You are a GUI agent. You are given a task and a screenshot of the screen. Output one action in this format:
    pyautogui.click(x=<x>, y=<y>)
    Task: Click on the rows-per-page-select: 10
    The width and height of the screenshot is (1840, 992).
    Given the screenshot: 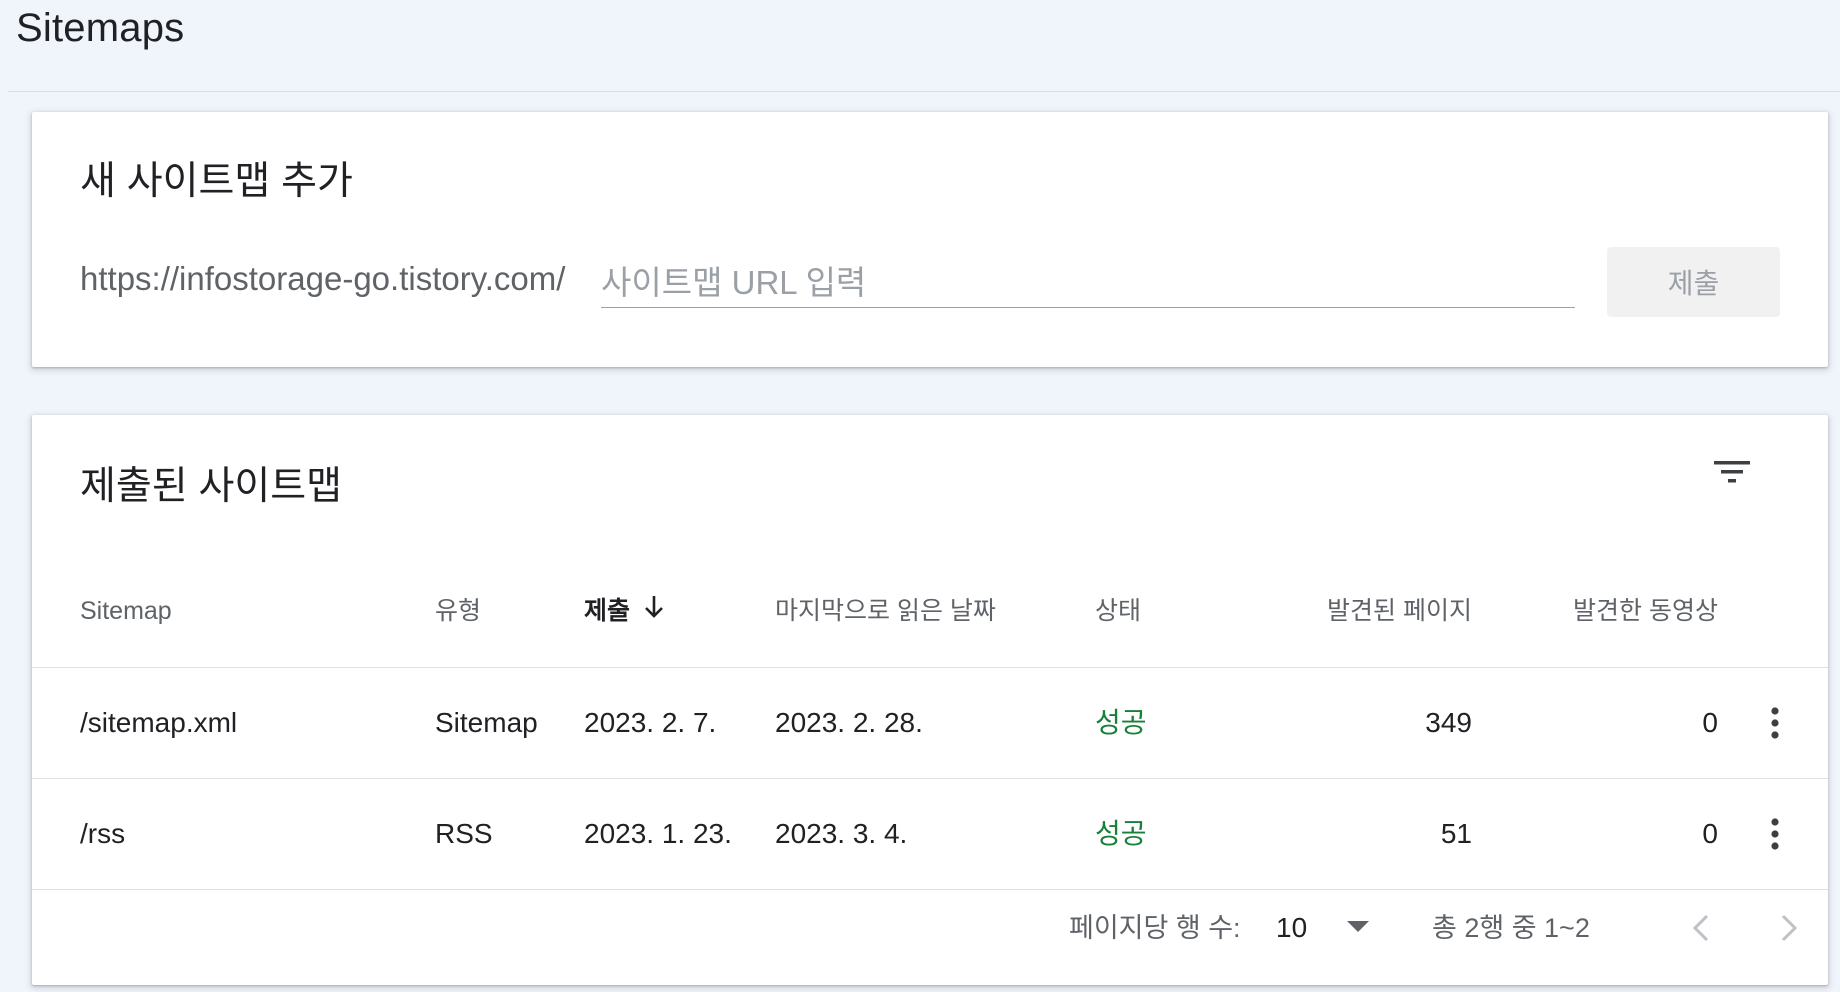 What is the action you would take?
    pyautogui.click(x=1331, y=928)
    